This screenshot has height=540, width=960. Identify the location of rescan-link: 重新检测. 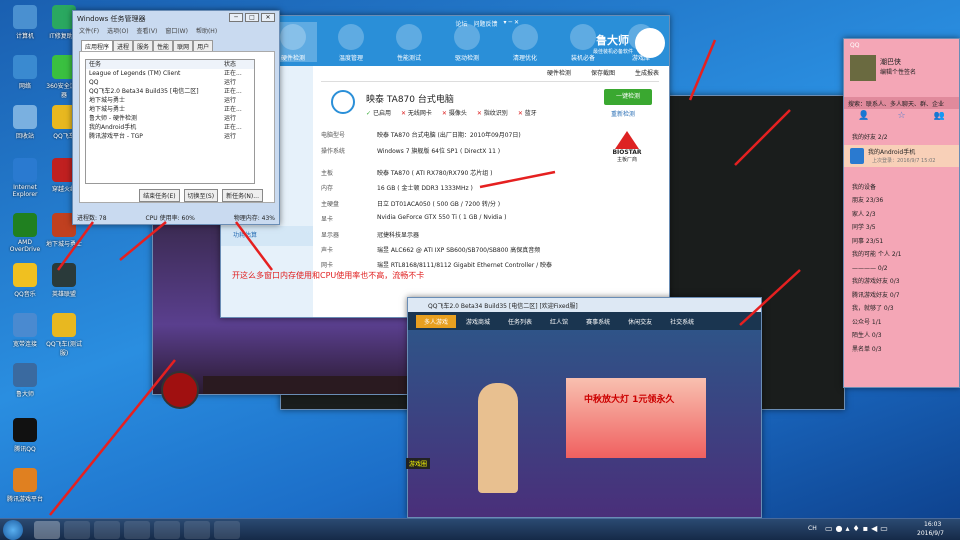
(623, 113).